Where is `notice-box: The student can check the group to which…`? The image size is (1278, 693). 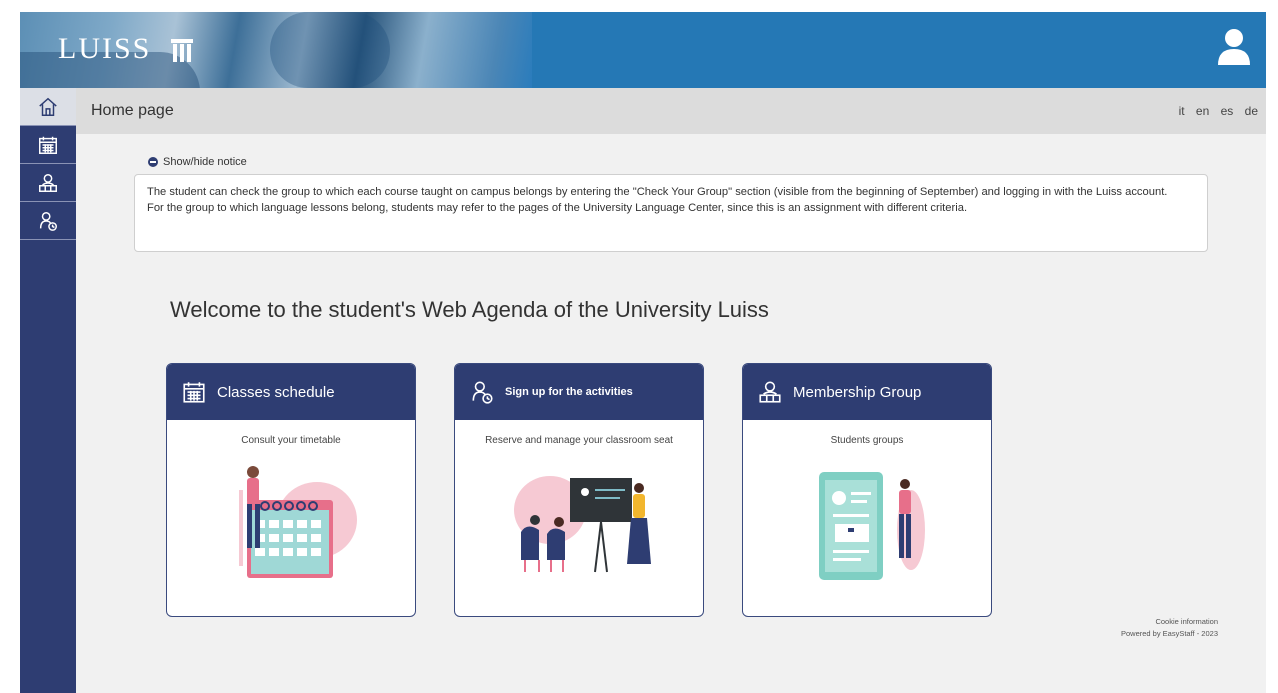 notice-box: The student can check the group to which… is located at coordinates (671, 213).